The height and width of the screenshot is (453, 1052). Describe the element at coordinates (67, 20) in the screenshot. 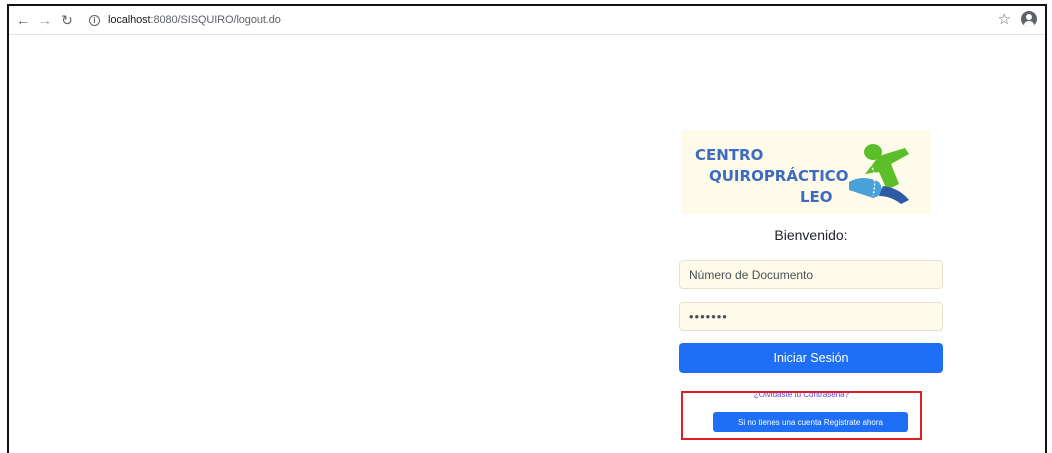

I see `reload-icon: ↻` at that location.